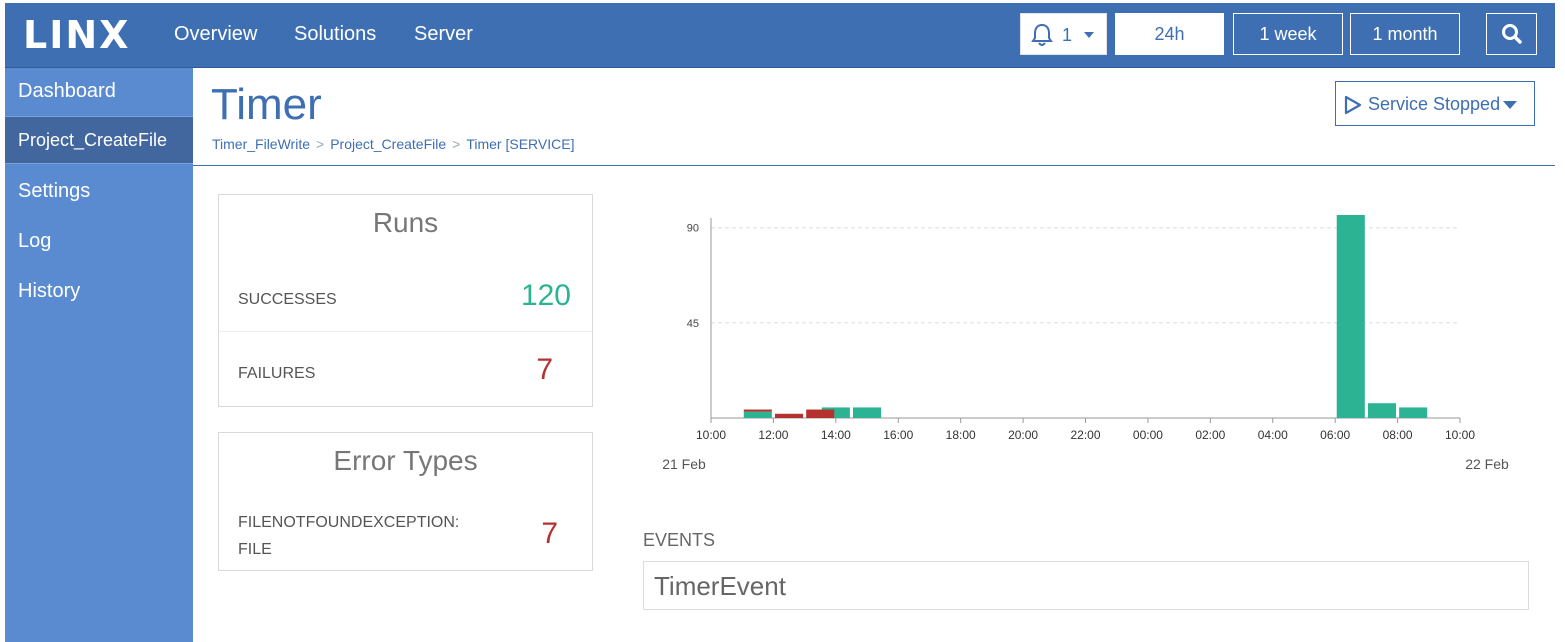 The image size is (1565, 642). I want to click on search-button, so click(1511, 34).